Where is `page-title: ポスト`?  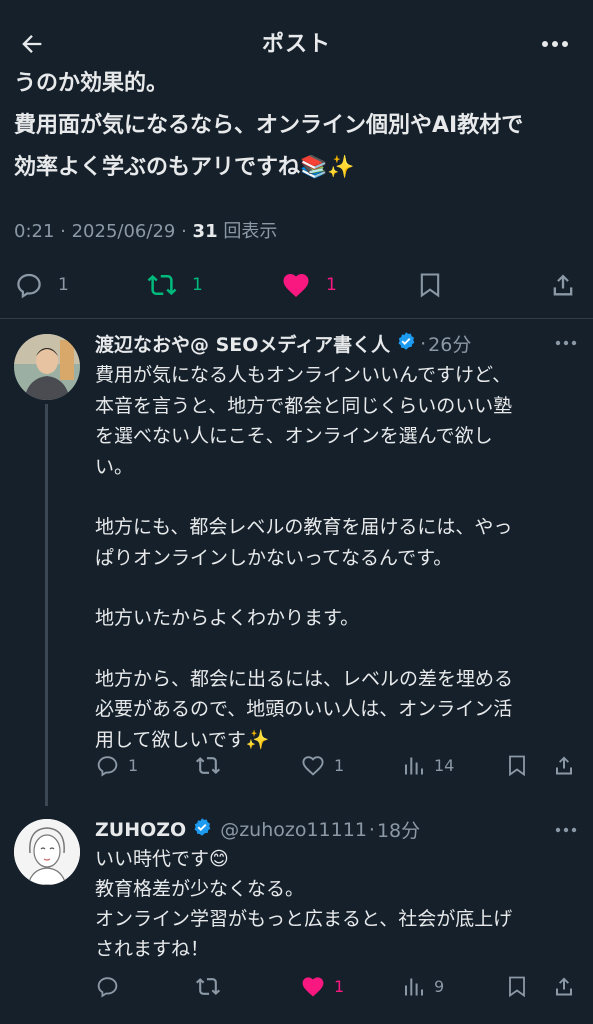 page-title: ポスト is located at coordinates (296, 44).